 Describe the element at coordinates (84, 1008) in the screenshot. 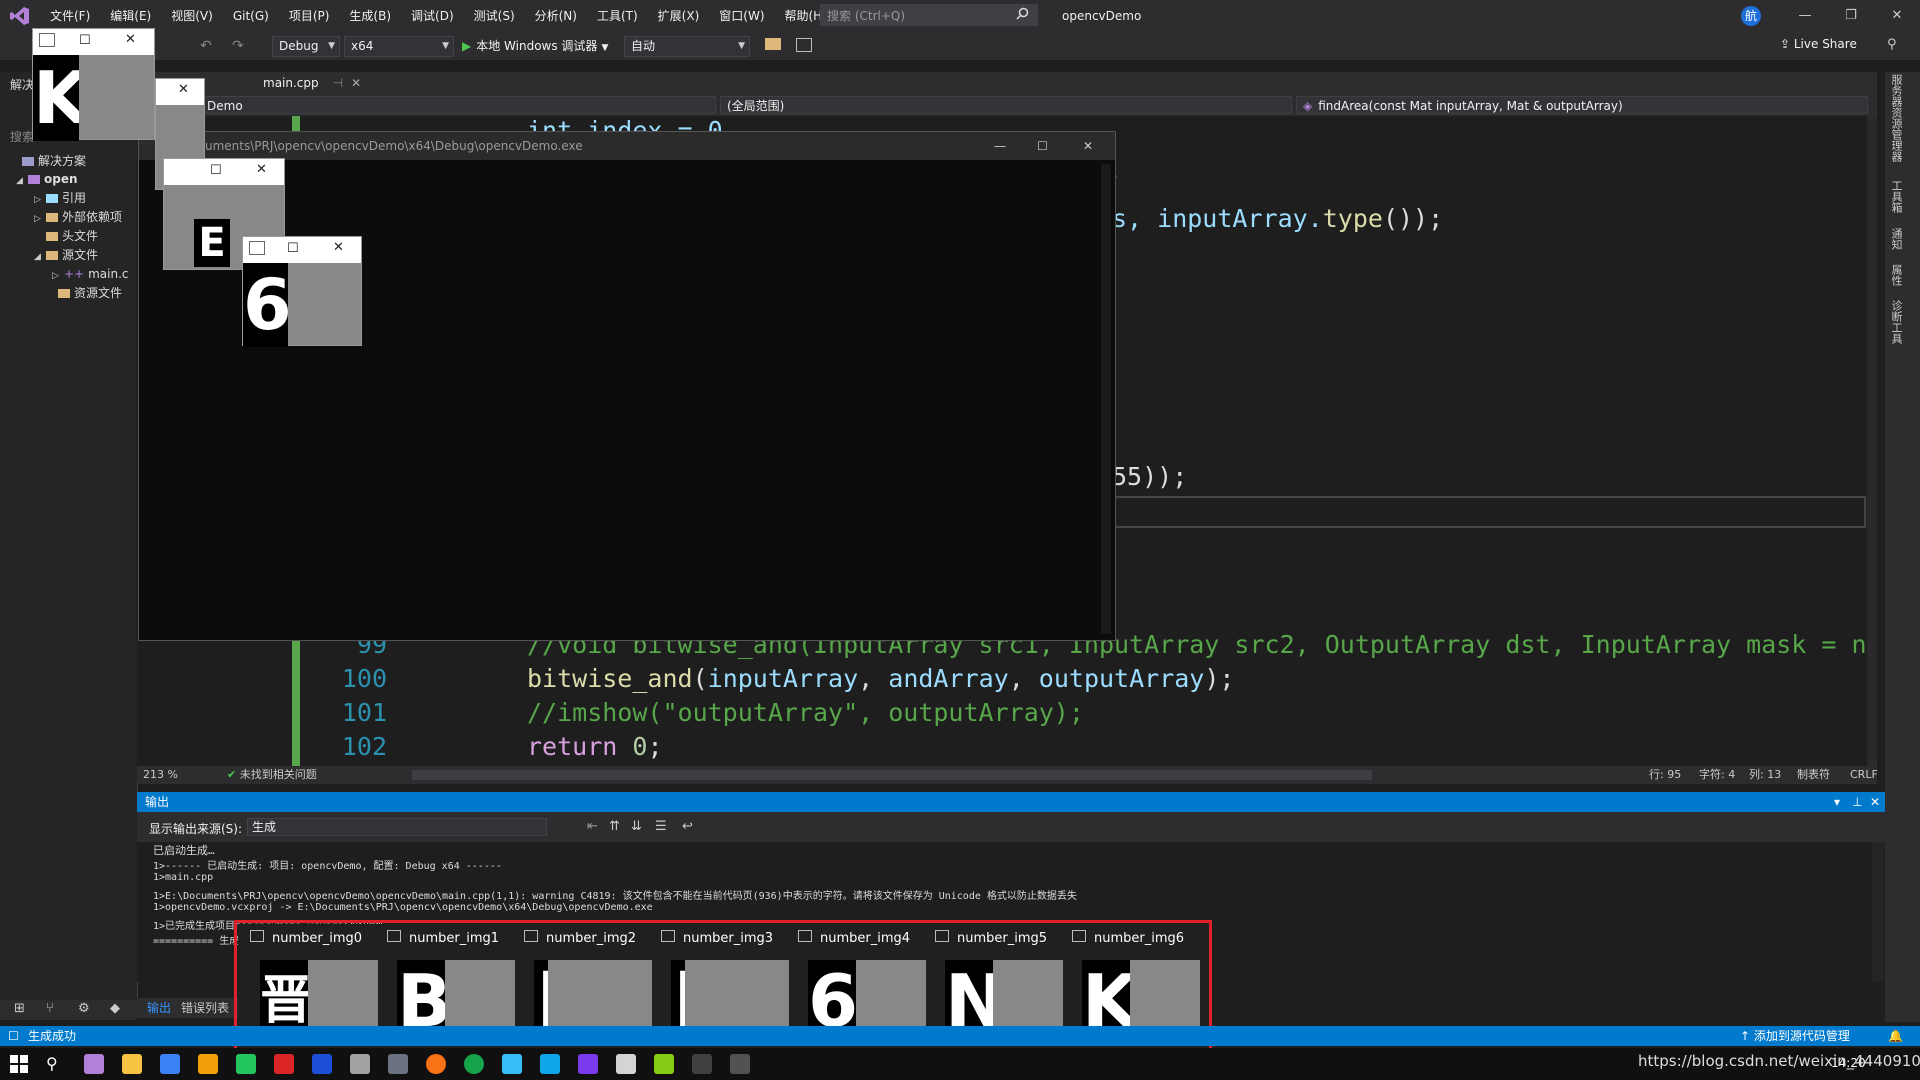

I see `property-tab-icon: ⚙` at that location.